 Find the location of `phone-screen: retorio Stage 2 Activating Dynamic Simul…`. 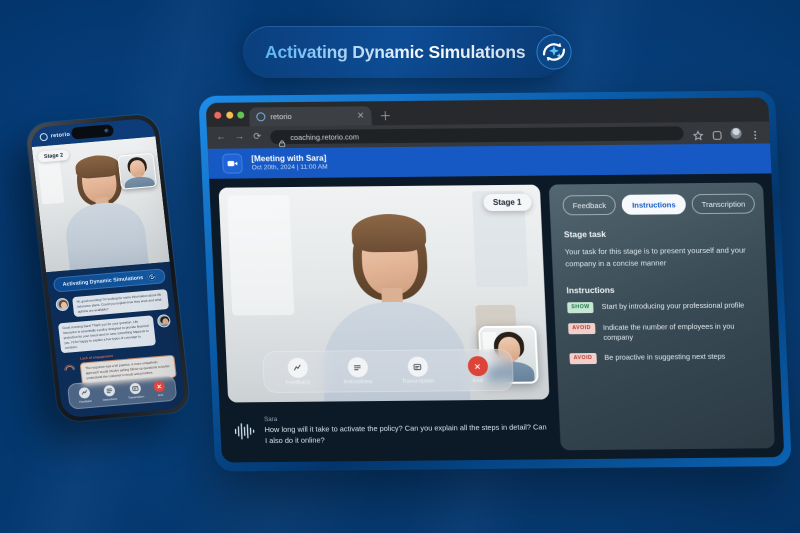

phone-screen: retorio Stage 2 Activating Dynamic Simul… is located at coordinates (108, 268).